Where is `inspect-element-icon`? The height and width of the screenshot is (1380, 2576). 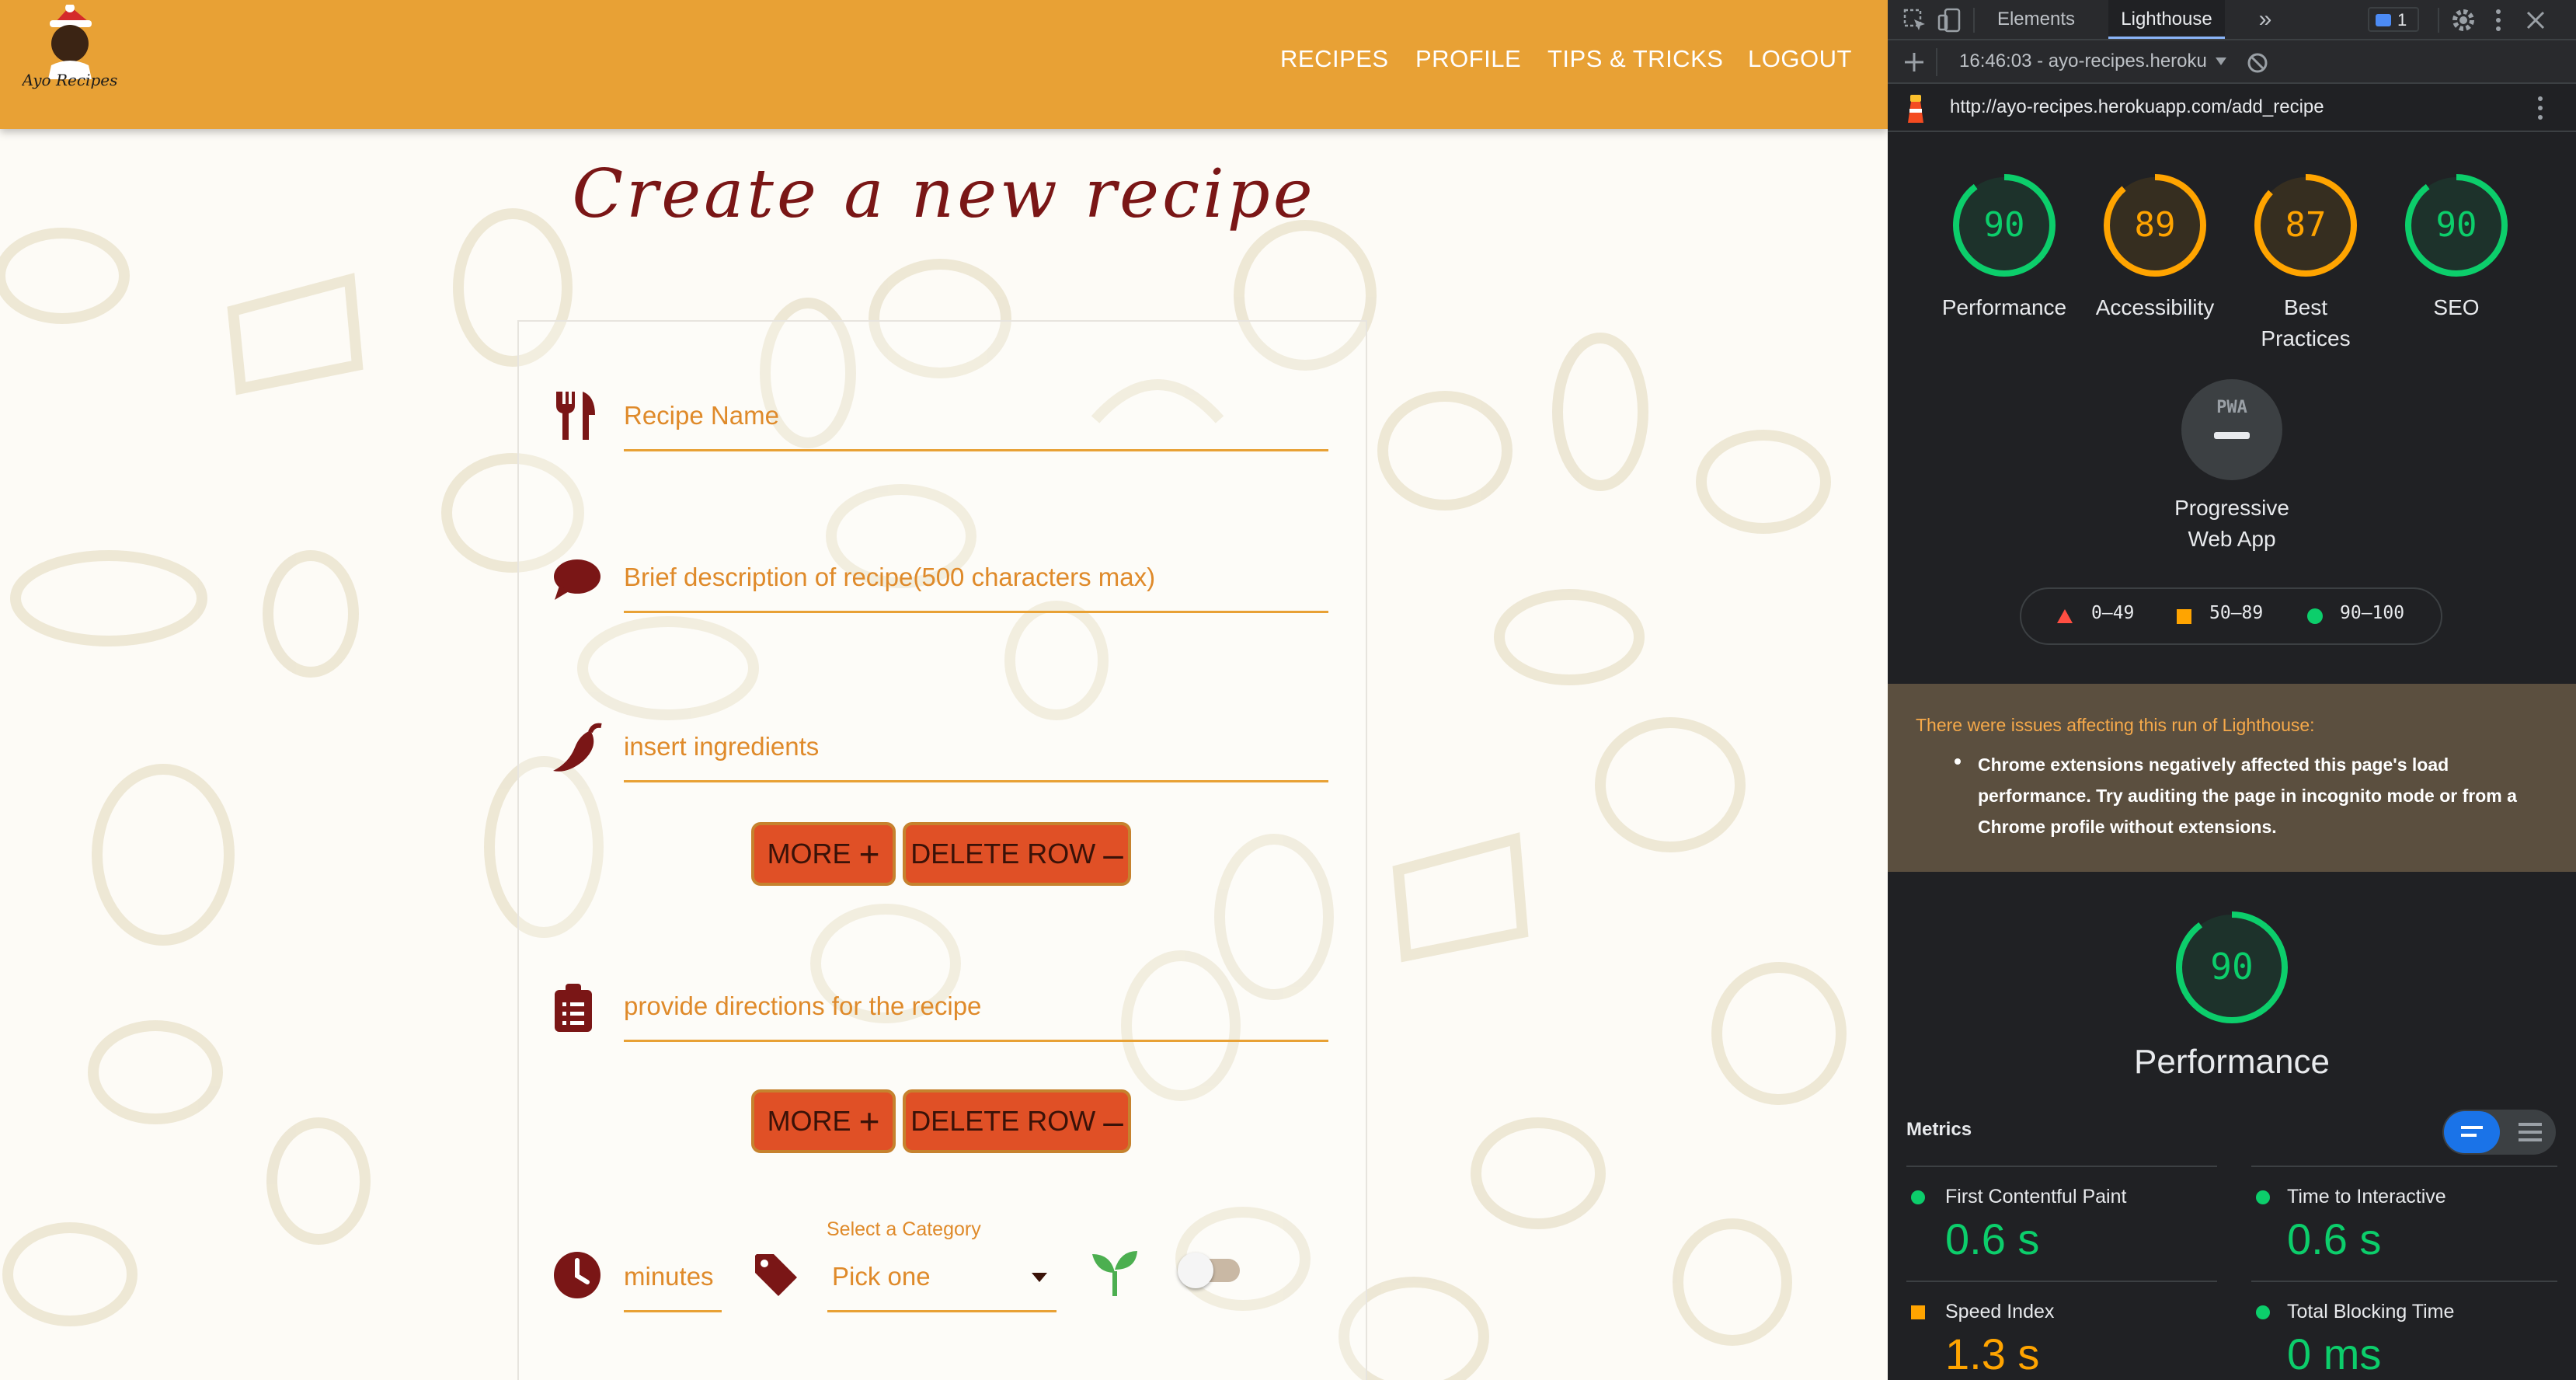 inspect-element-icon is located at coordinates (1915, 20).